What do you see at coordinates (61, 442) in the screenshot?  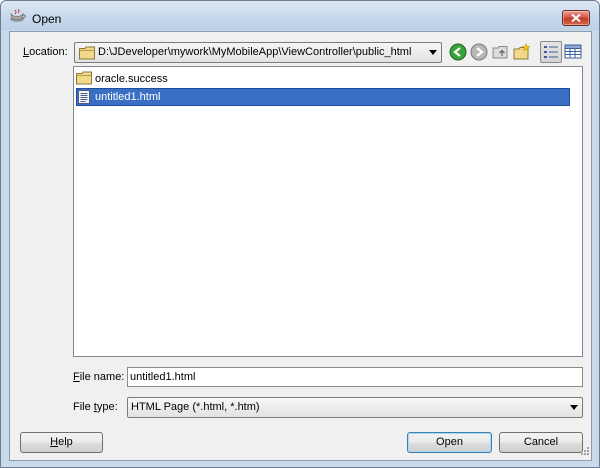 I see `help-button: Help` at bounding box center [61, 442].